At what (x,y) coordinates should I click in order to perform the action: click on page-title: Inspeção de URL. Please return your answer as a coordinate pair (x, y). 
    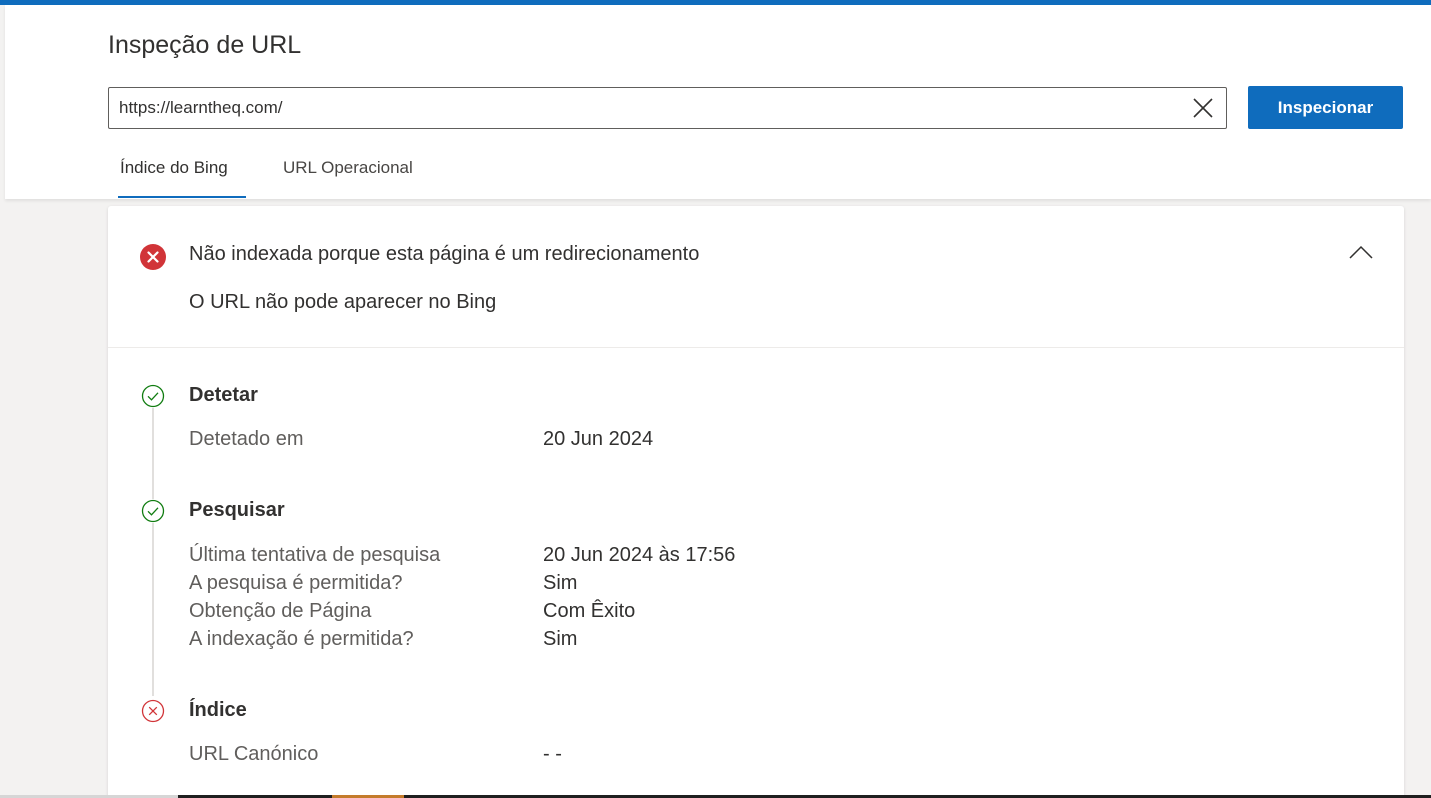
    Looking at the image, I should click on (205, 45).